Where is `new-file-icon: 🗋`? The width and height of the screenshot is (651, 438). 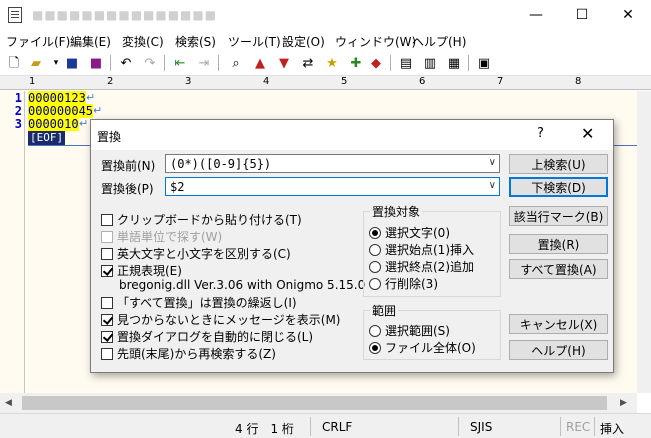 new-file-icon: 🗋 is located at coordinates (14, 63).